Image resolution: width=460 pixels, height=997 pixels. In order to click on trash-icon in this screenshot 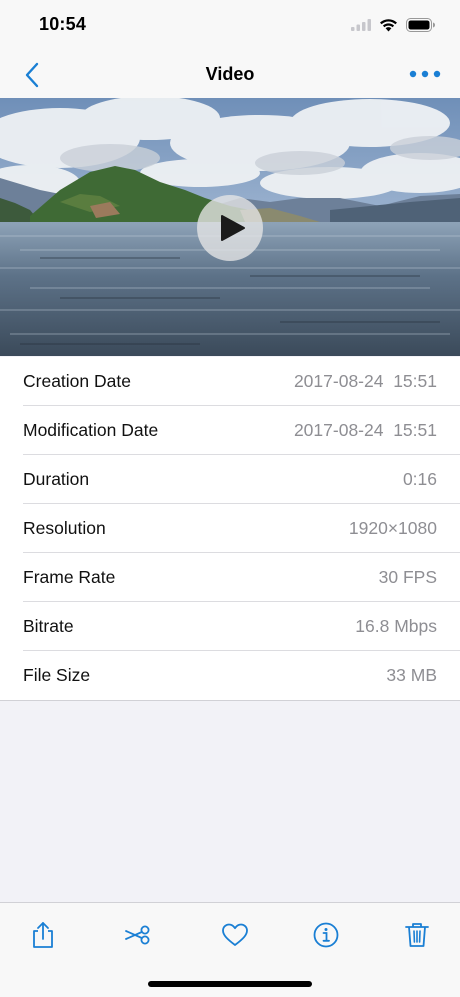, I will do `click(417, 935)`.